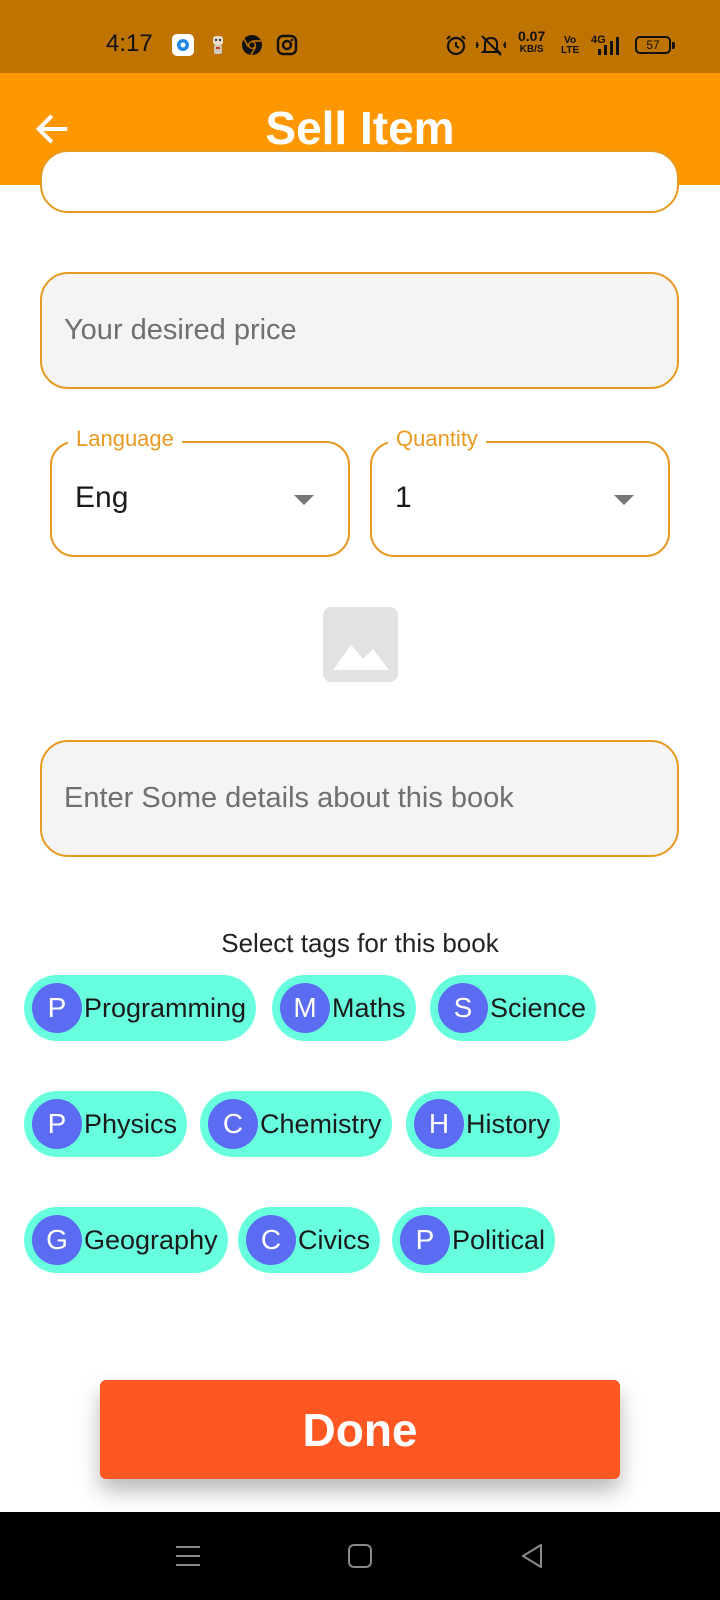  I want to click on tag-chip-geography: G Geography, so click(126, 1240).